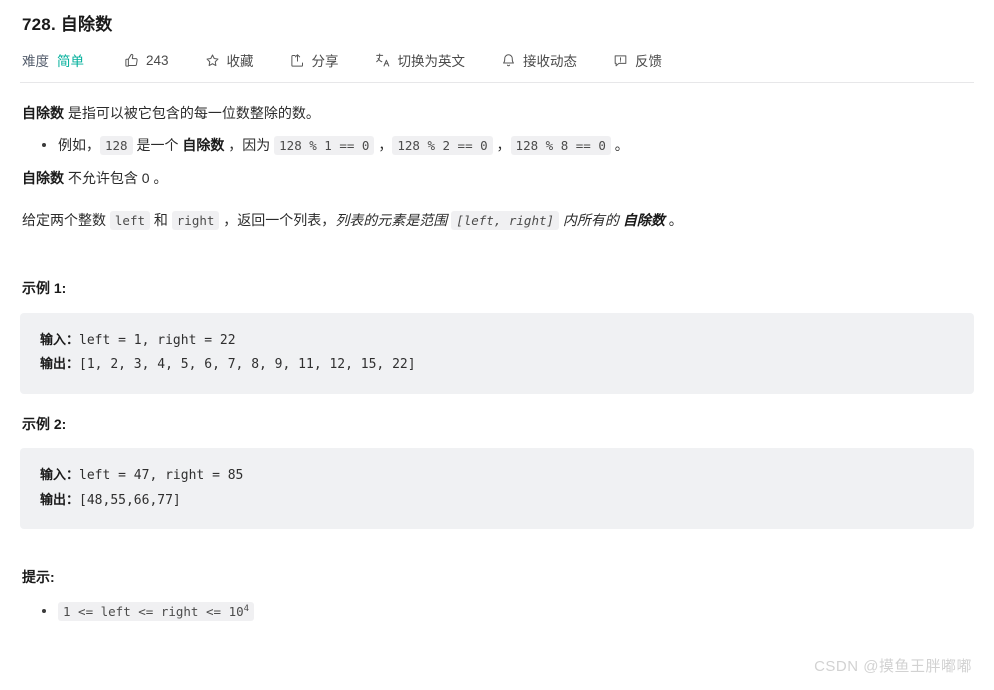 This screenshot has width=994, height=690. What do you see at coordinates (66, 220) in the screenshot?
I see `task-prefix: 给定两个整数` at bounding box center [66, 220].